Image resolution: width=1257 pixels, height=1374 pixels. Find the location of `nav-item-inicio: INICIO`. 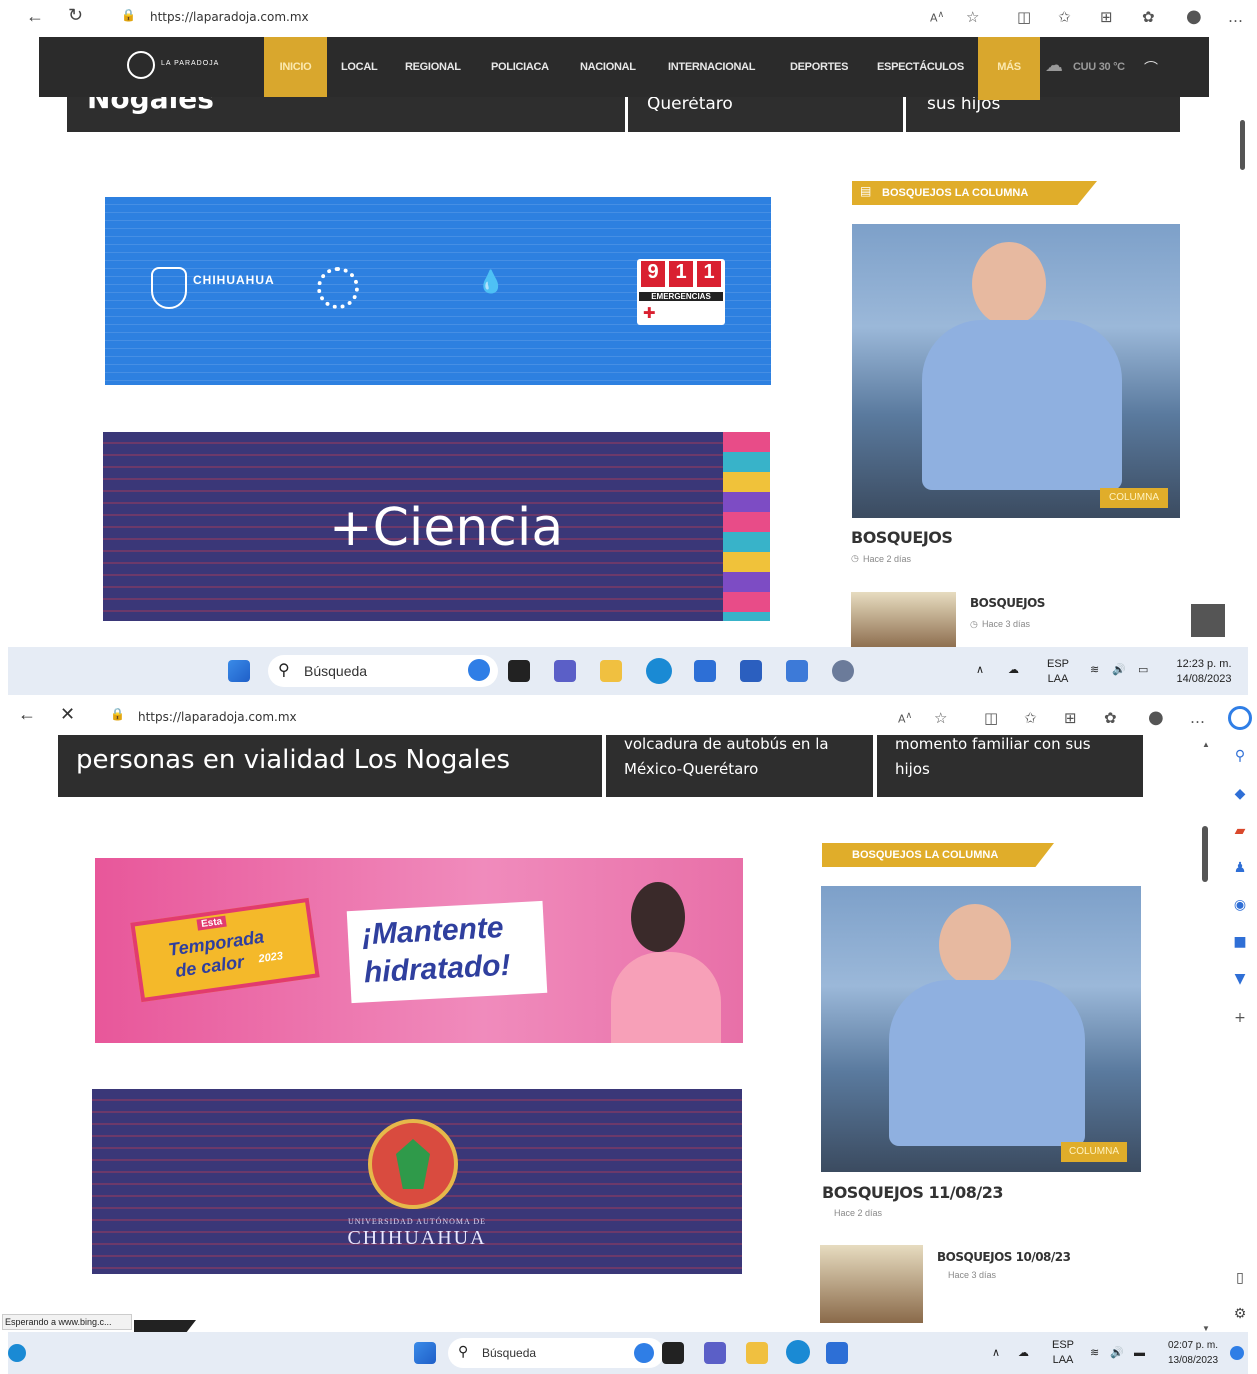

nav-item-inicio: INICIO is located at coordinates (295, 67).